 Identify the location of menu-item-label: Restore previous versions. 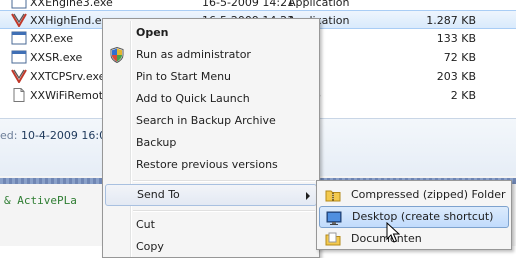
(207, 164).